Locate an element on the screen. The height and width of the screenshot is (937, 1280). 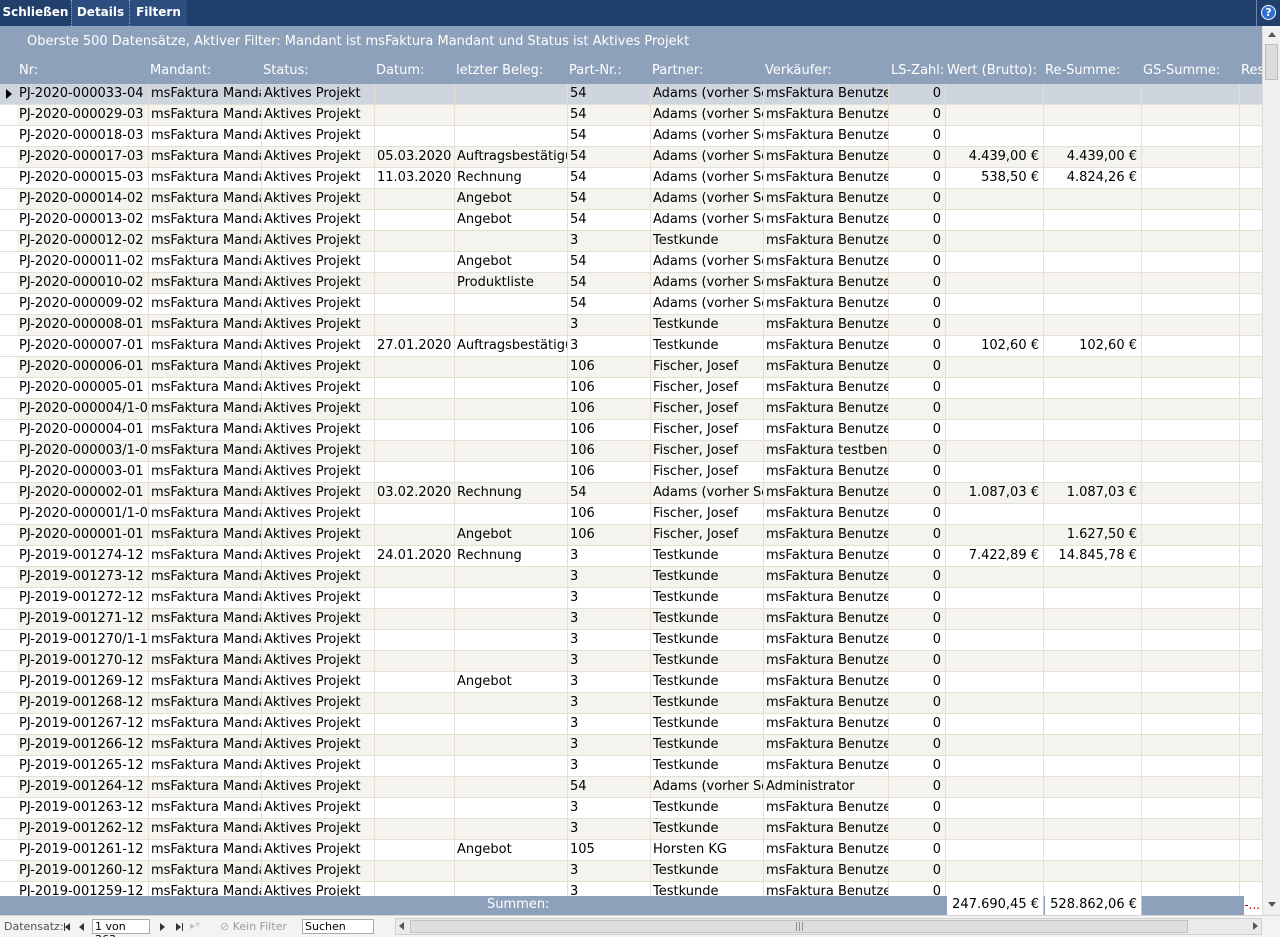
cell-letzter-beleg: Angebot is located at coordinates (511, 535).